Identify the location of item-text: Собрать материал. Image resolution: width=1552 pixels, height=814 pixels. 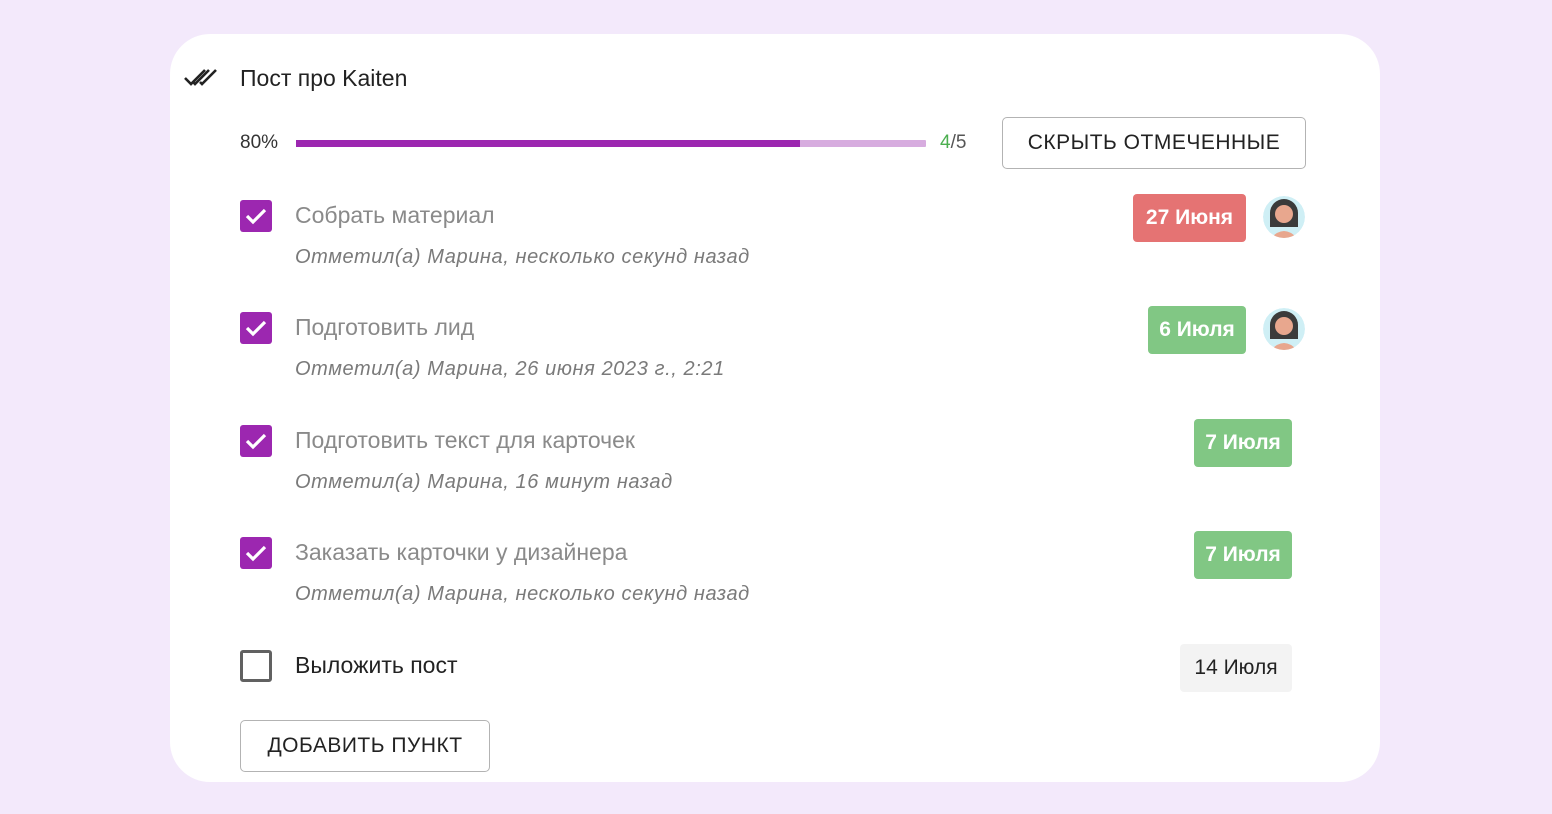
(395, 215).